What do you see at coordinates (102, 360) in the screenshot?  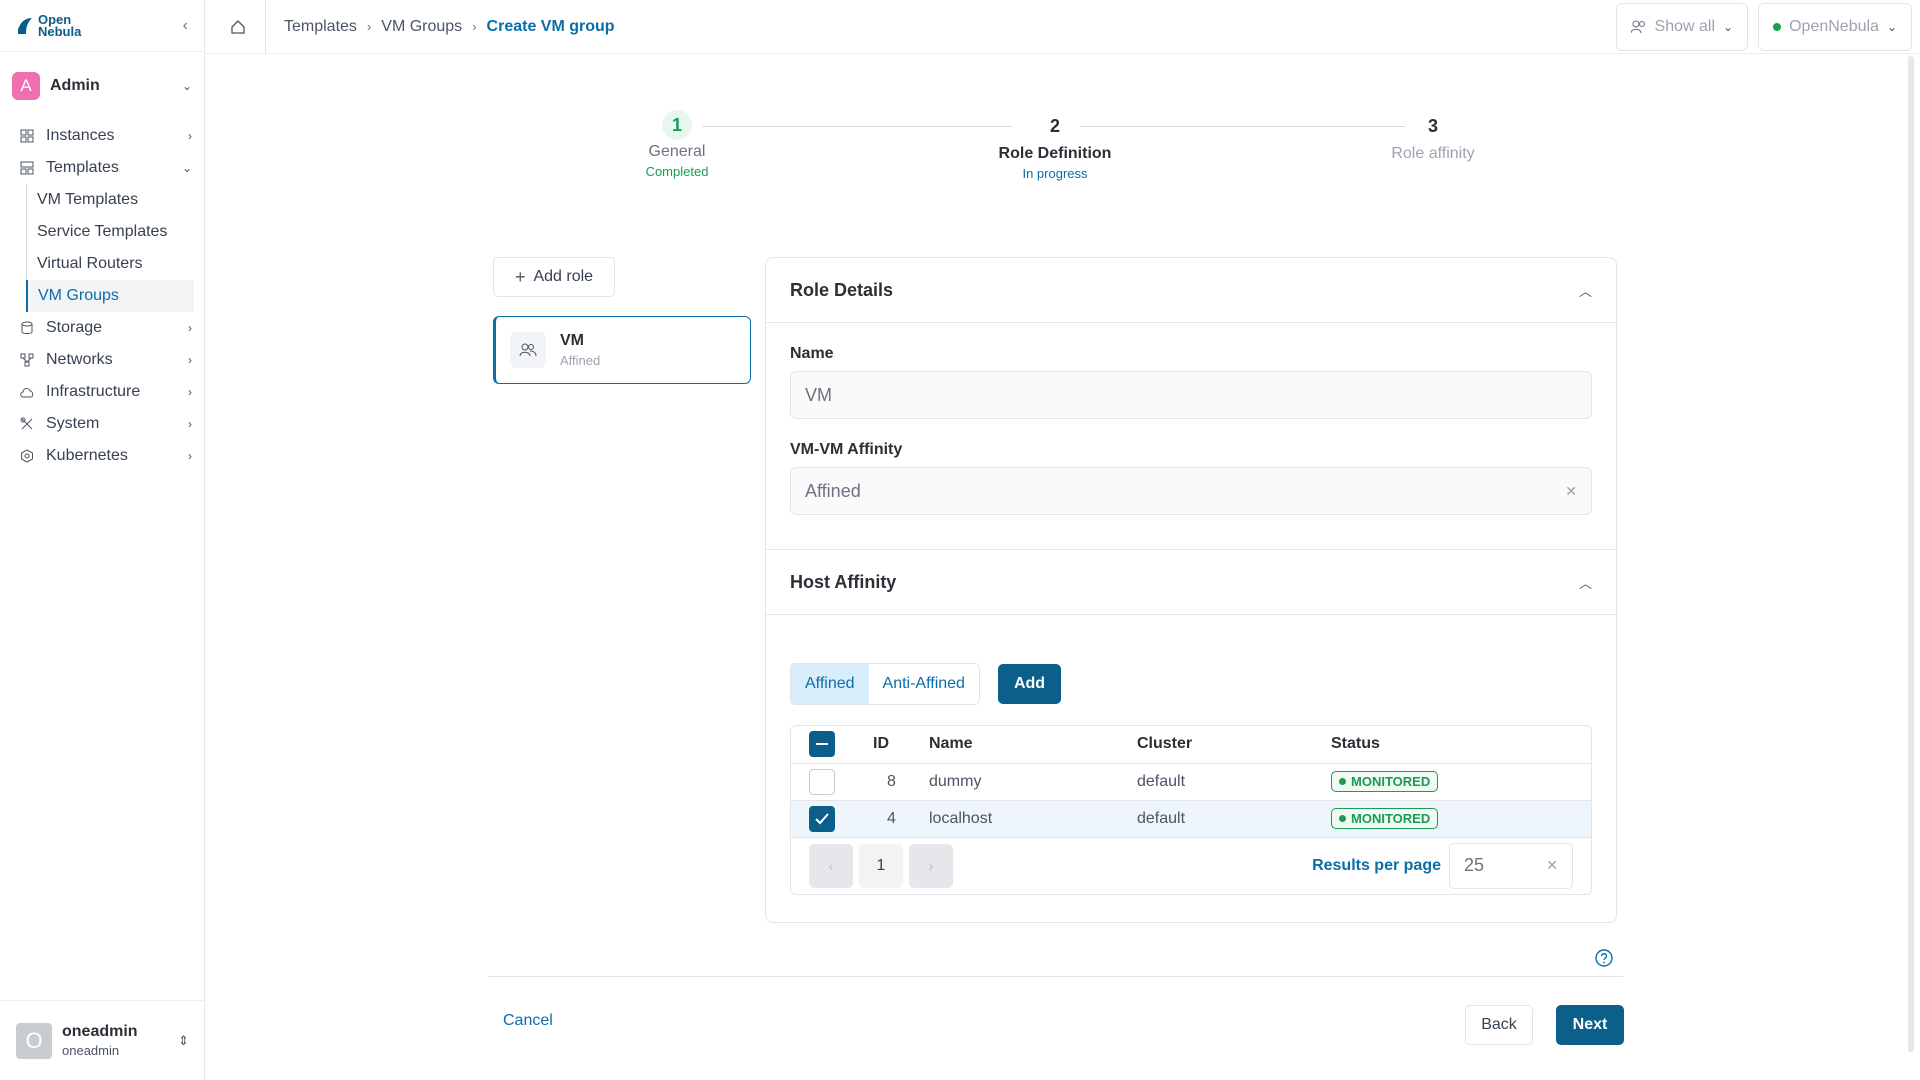 I see `sidebar-item-networks: Networks ›` at bounding box center [102, 360].